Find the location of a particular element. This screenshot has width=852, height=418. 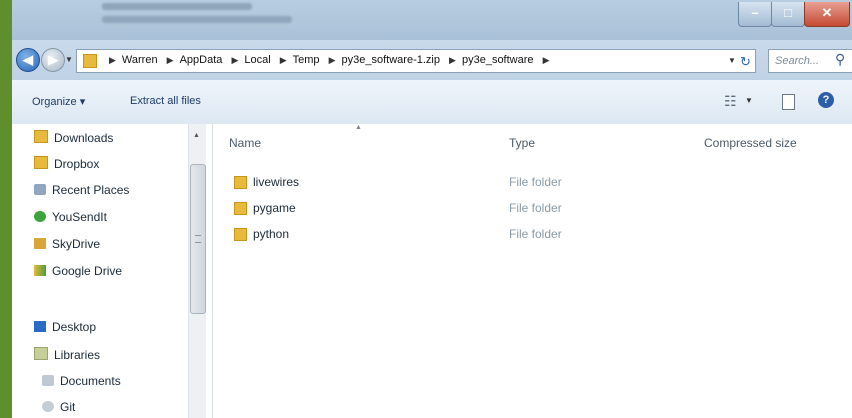

command-bar: Organize ▾ Extract all files ☷ ▼ ? is located at coordinates (432, 102).